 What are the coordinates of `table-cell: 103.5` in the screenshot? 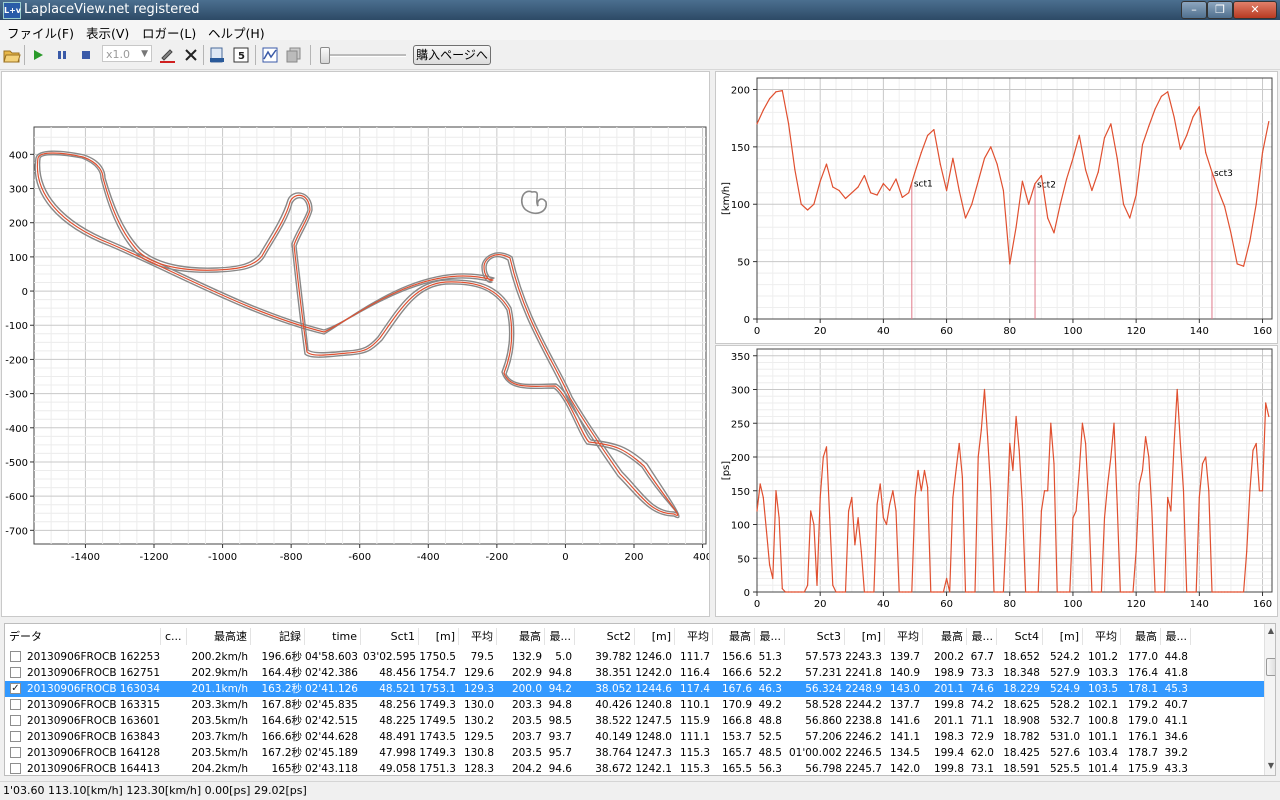 It's located at (1102, 689).